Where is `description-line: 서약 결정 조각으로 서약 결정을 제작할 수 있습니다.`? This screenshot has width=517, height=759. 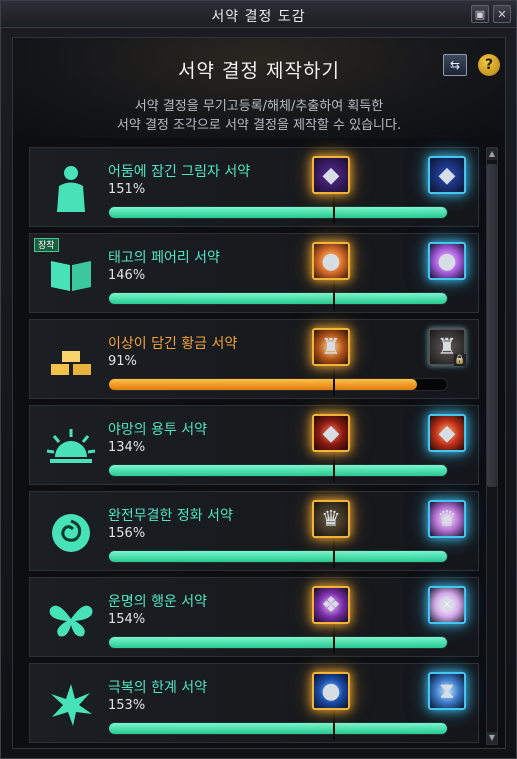 description-line: 서약 결정 조각으로 서약 결정을 제작할 수 있습니다. is located at coordinates (259, 125).